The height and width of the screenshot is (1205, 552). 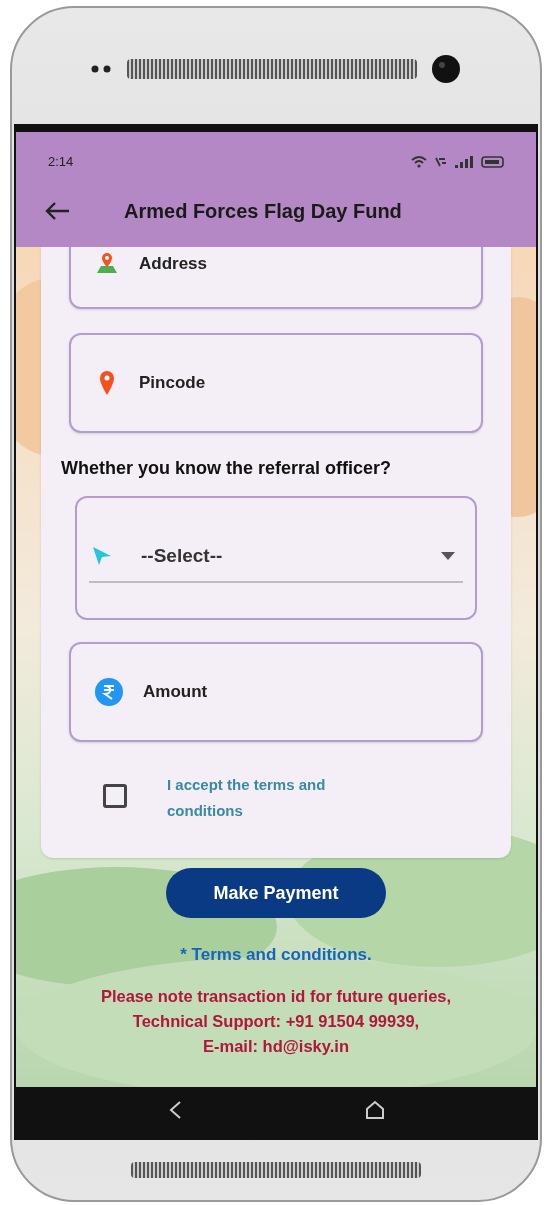 I want to click on camera-icon, so click(x=446, y=69).